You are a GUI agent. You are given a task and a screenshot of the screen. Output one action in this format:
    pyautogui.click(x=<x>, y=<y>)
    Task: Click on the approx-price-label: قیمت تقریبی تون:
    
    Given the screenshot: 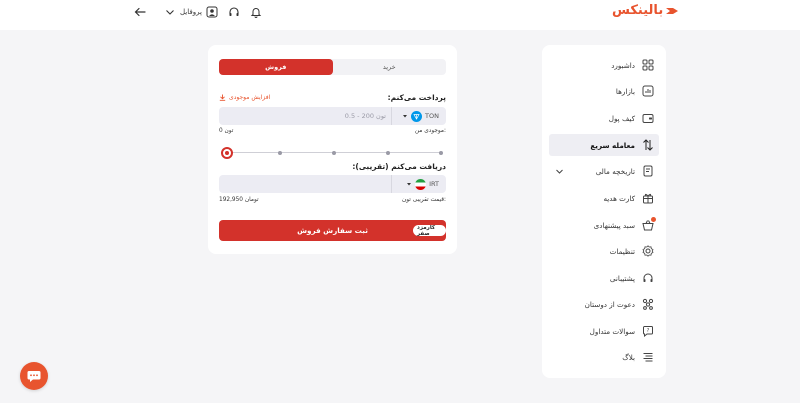 What is the action you would take?
    pyautogui.click(x=423, y=200)
    